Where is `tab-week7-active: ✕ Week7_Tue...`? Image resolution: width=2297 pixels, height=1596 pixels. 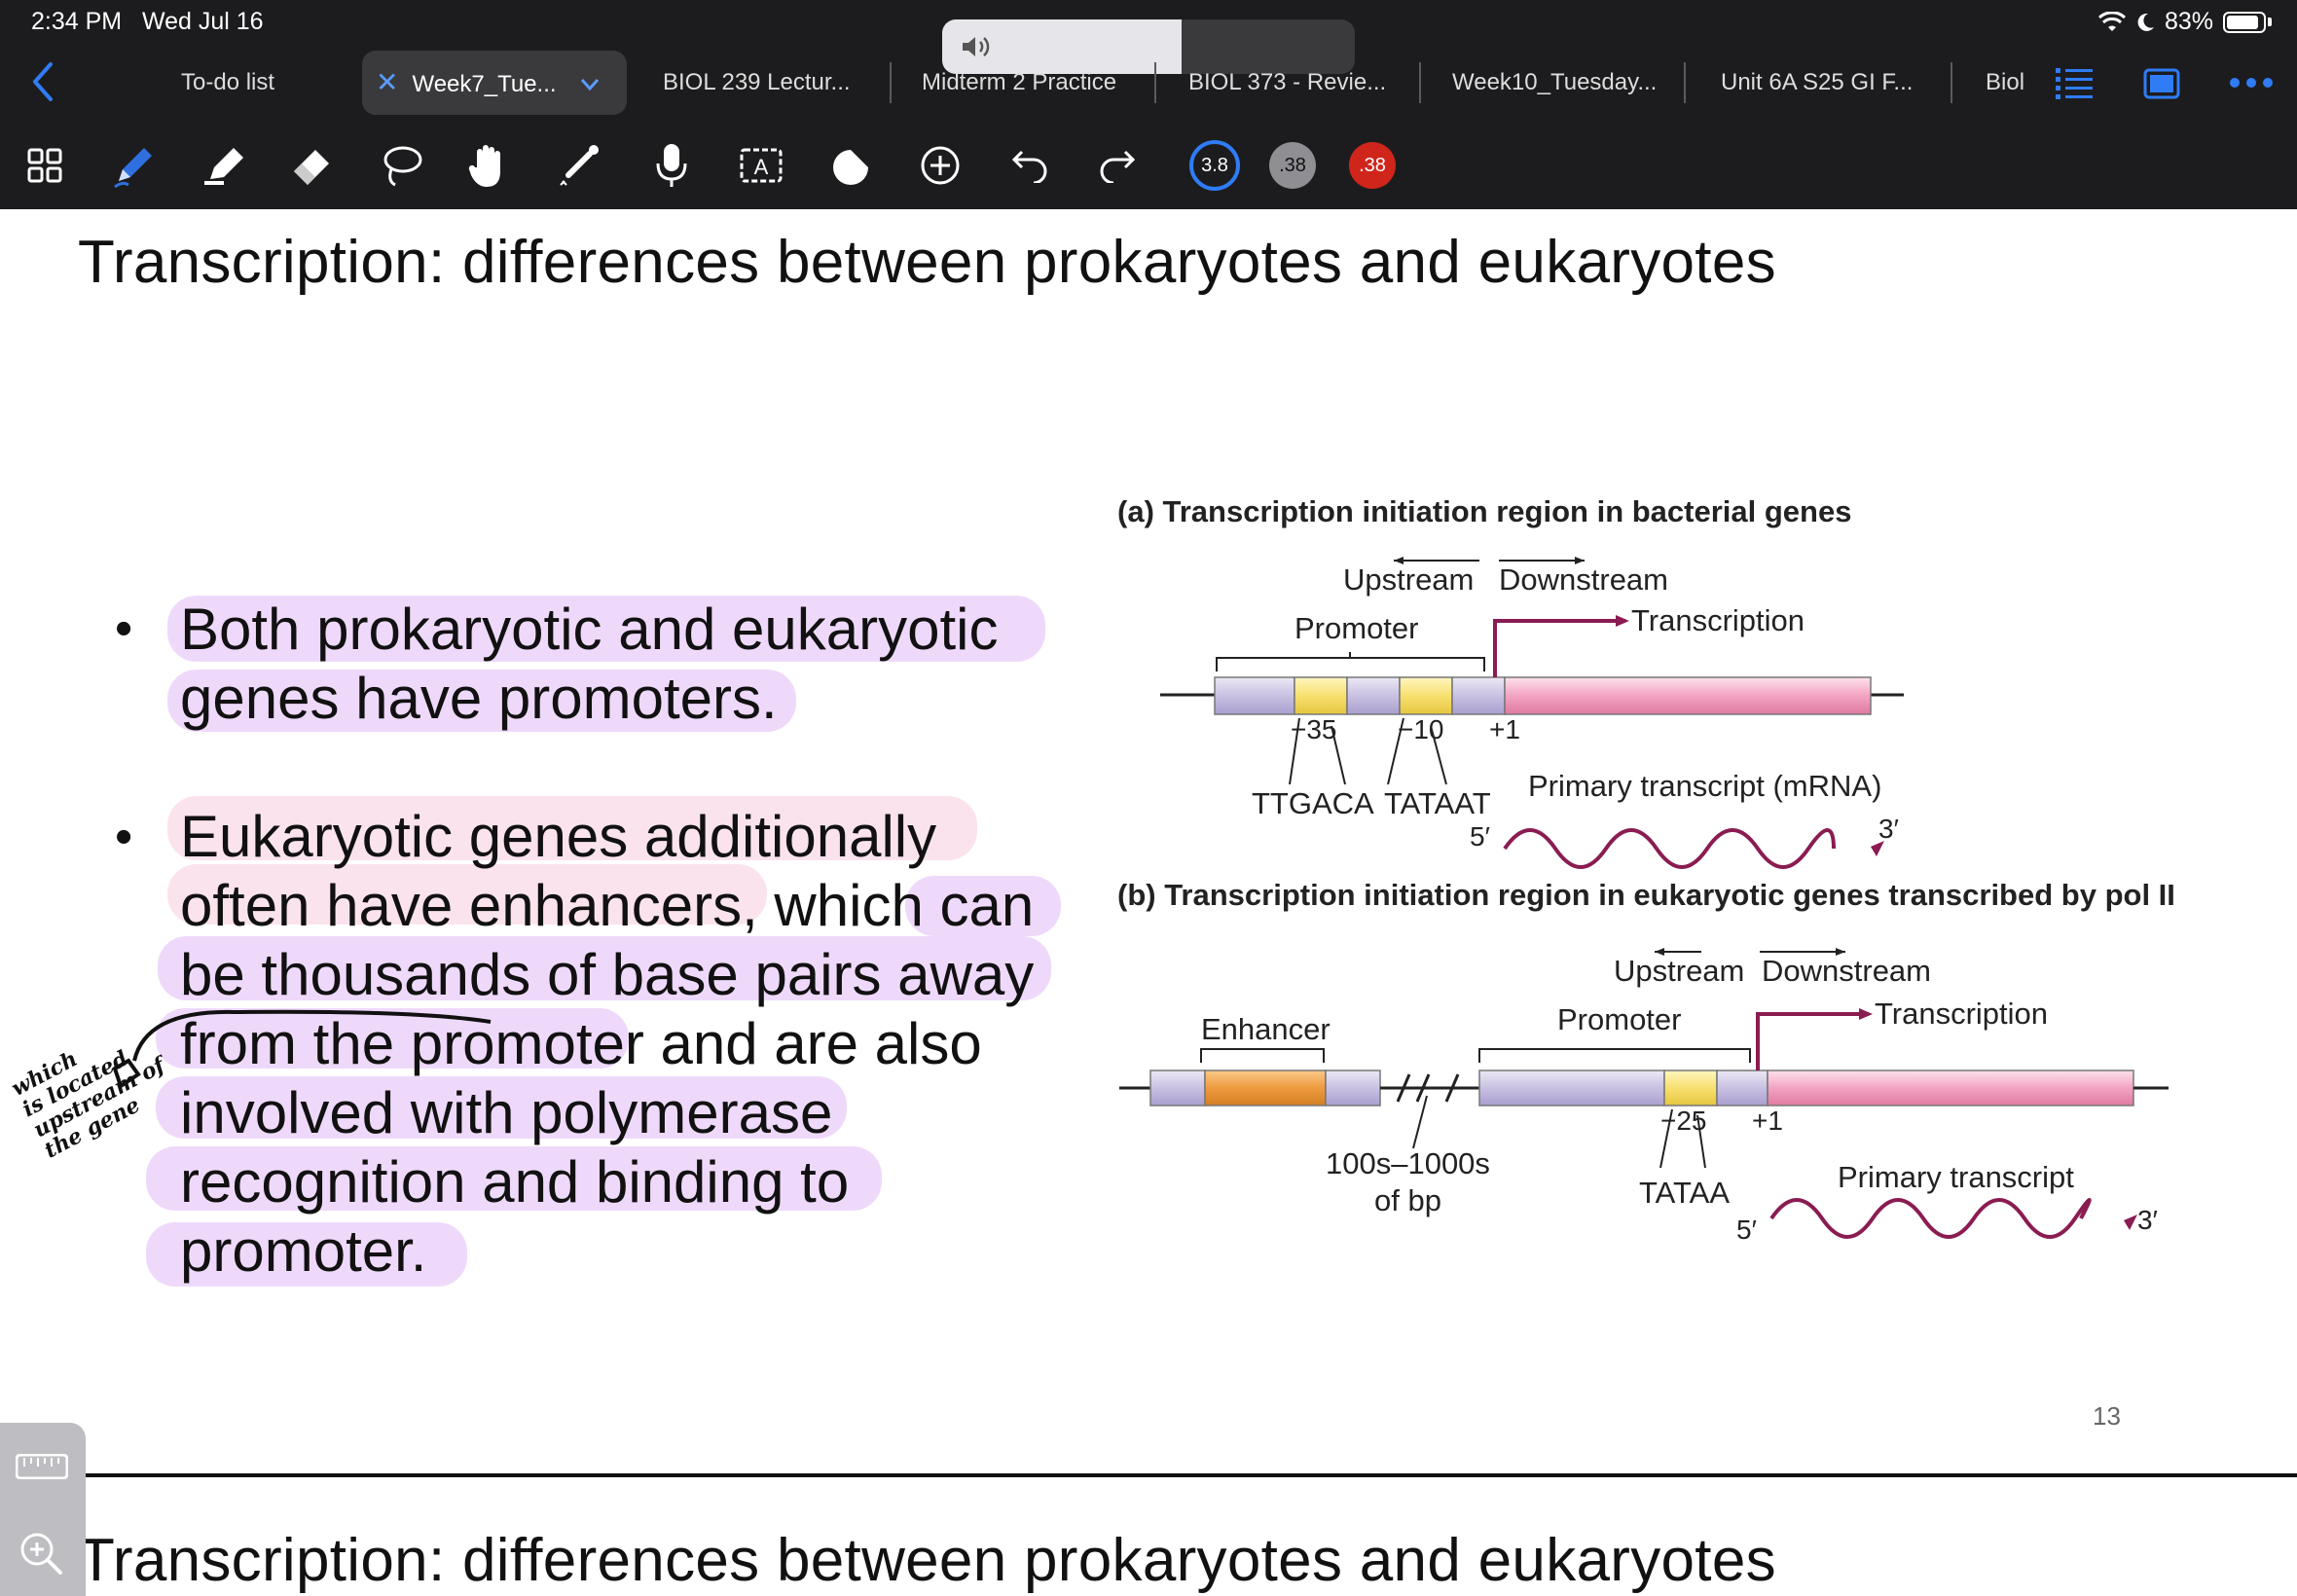 tab-week7-active: ✕ Week7_Tue... is located at coordinates (494, 83).